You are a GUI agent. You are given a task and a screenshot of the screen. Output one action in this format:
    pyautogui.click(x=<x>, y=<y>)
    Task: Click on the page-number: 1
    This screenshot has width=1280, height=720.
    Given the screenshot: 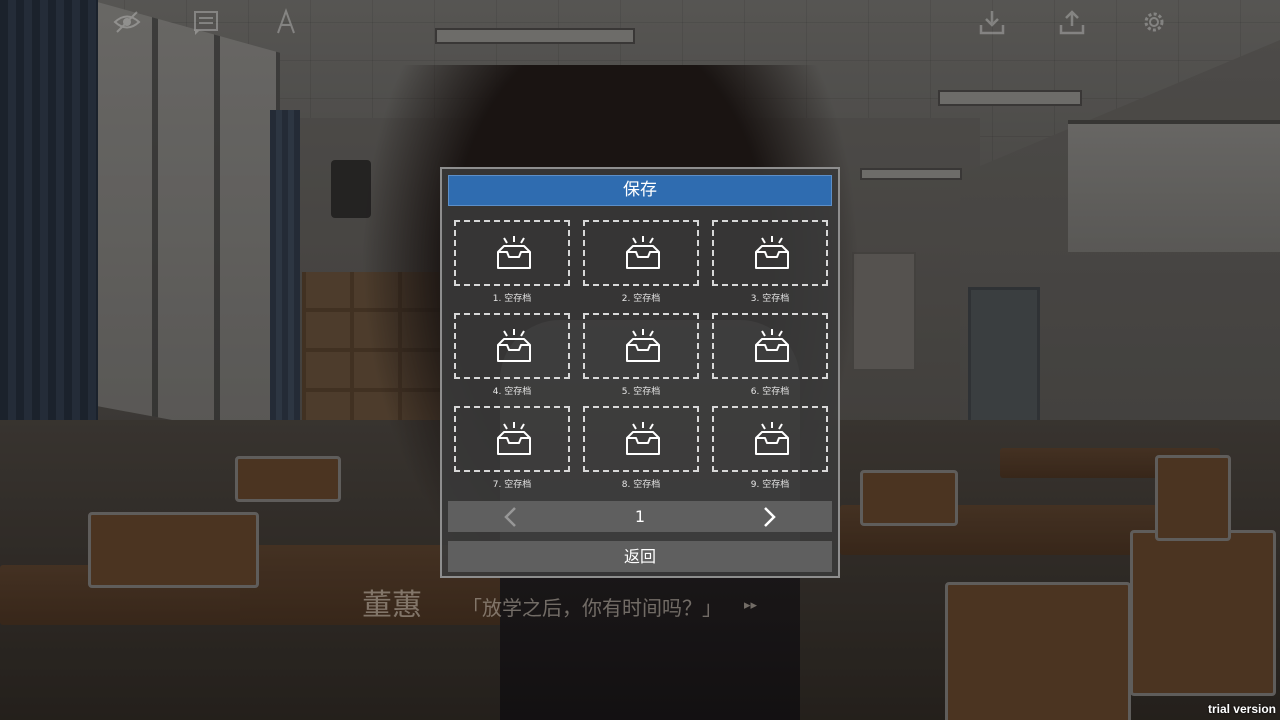 What is the action you would take?
    pyautogui.click(x=640, y=516)
    